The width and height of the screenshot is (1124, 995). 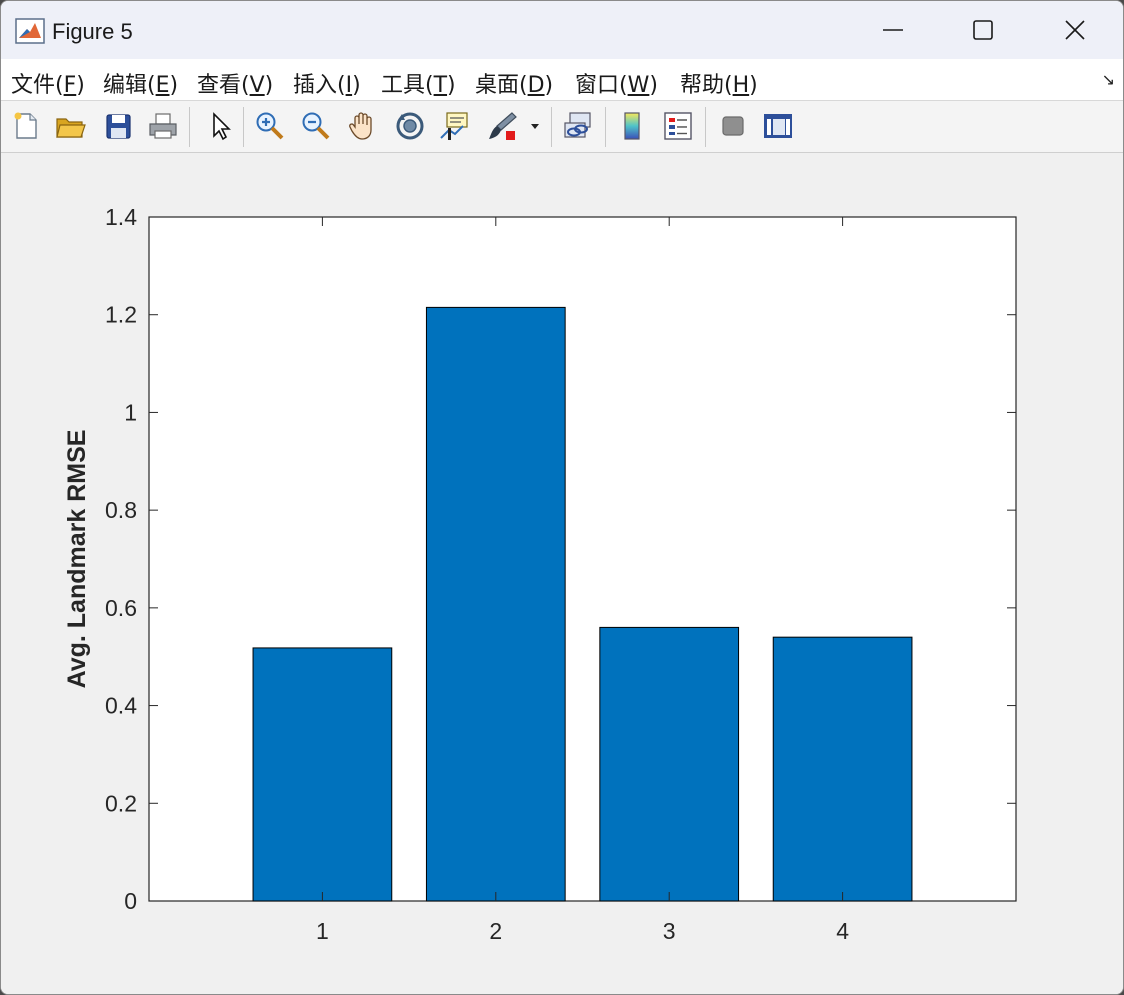 I want to click on matlab-logo-icon, so click(x=30, y=31).